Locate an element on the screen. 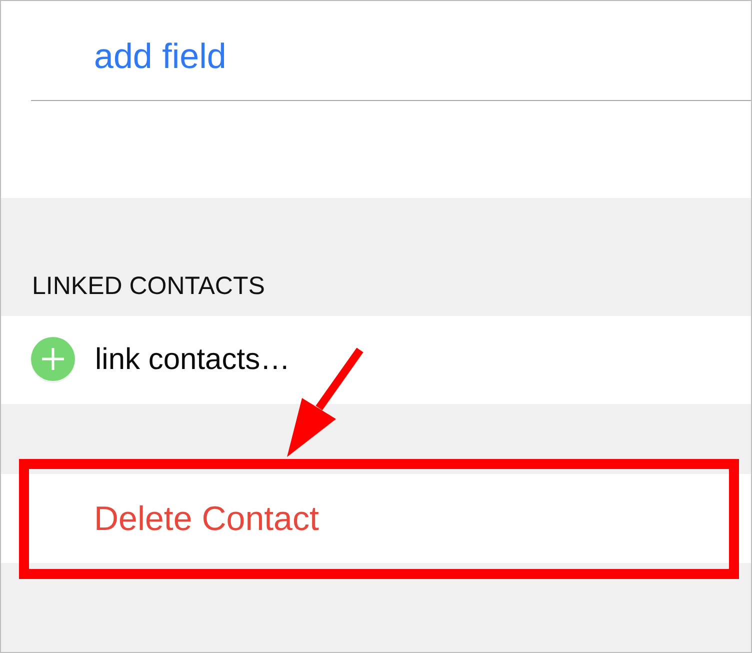  delete-contact-button: Delete Contact is located at coordinates (206, 519).